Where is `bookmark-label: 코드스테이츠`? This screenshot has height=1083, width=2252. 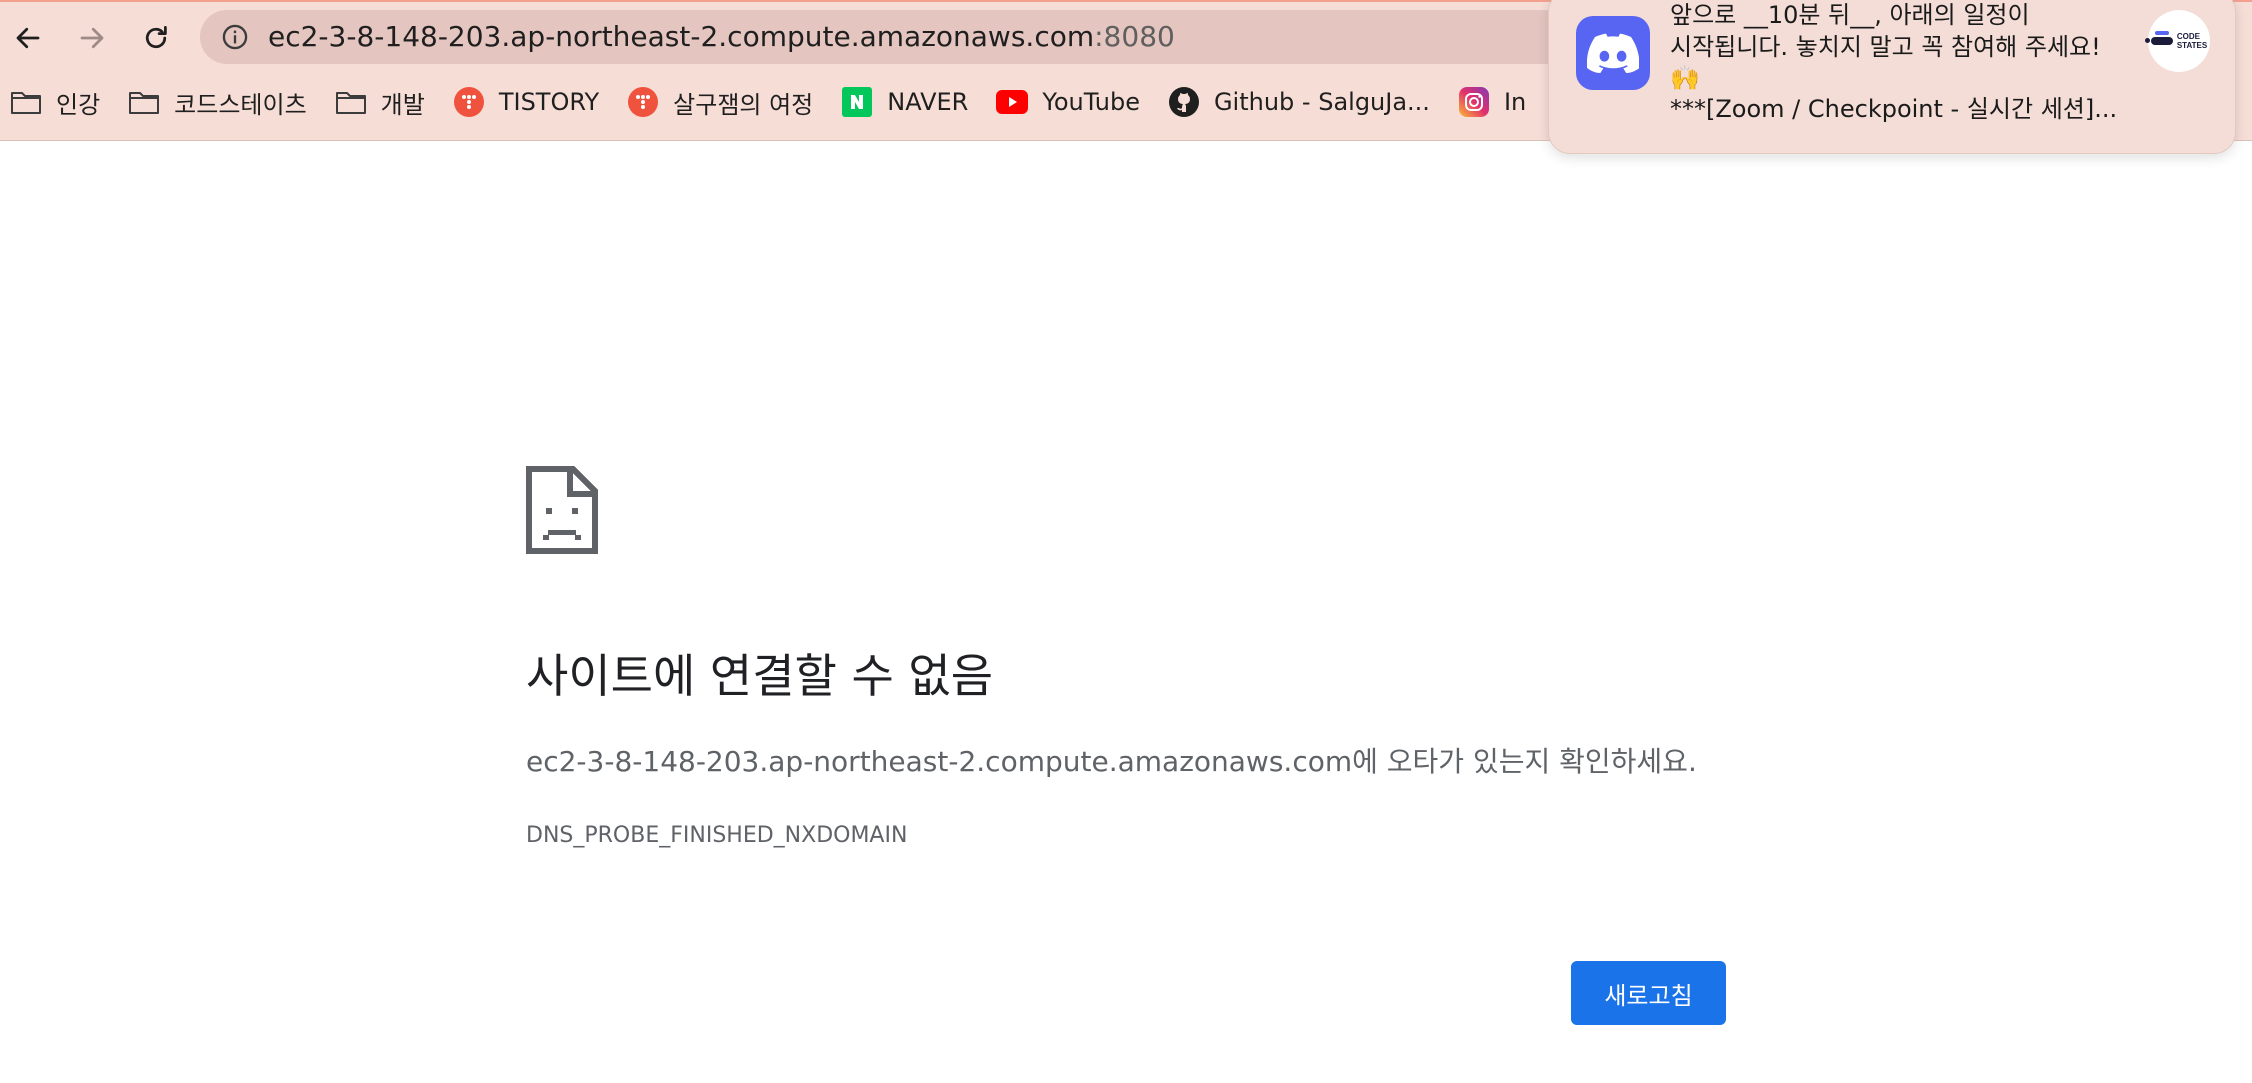 bookmark-label: 코드스테이츠 is located at coordinates (240, 104).